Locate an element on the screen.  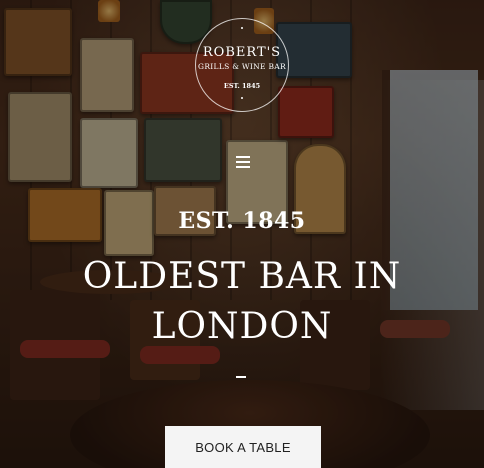
brand-logo: ROBERT'S GRILLS & WINE BAR EST. 1845 is located at coordinates (242, 65).